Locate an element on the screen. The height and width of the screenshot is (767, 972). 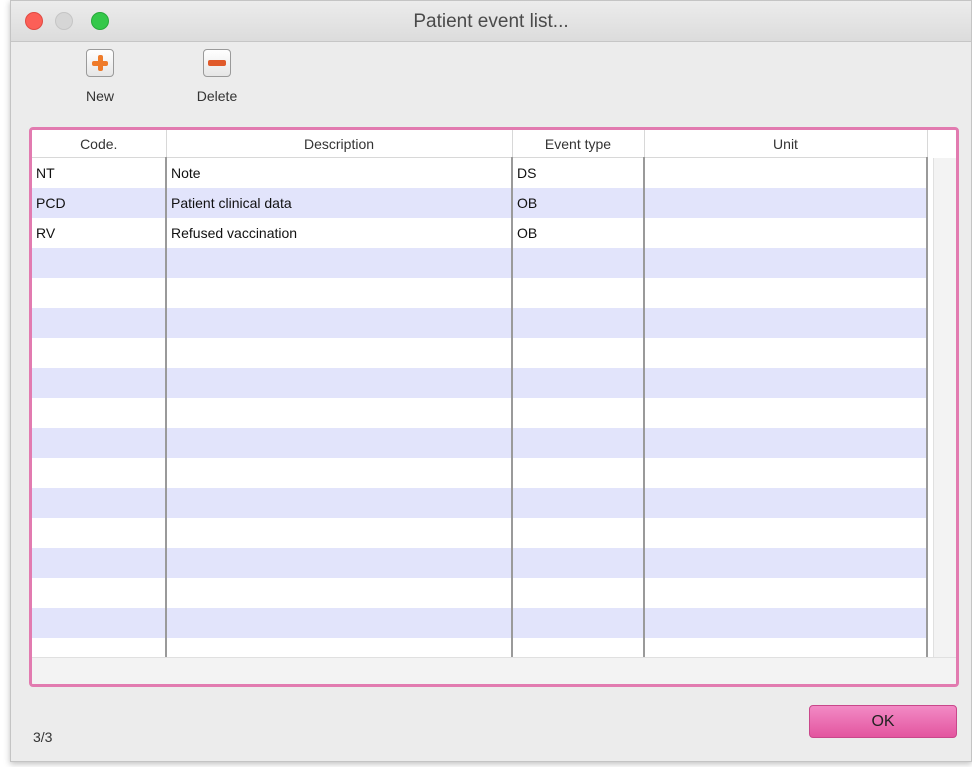
ok-button: OK is located at coordinates (883, 721).